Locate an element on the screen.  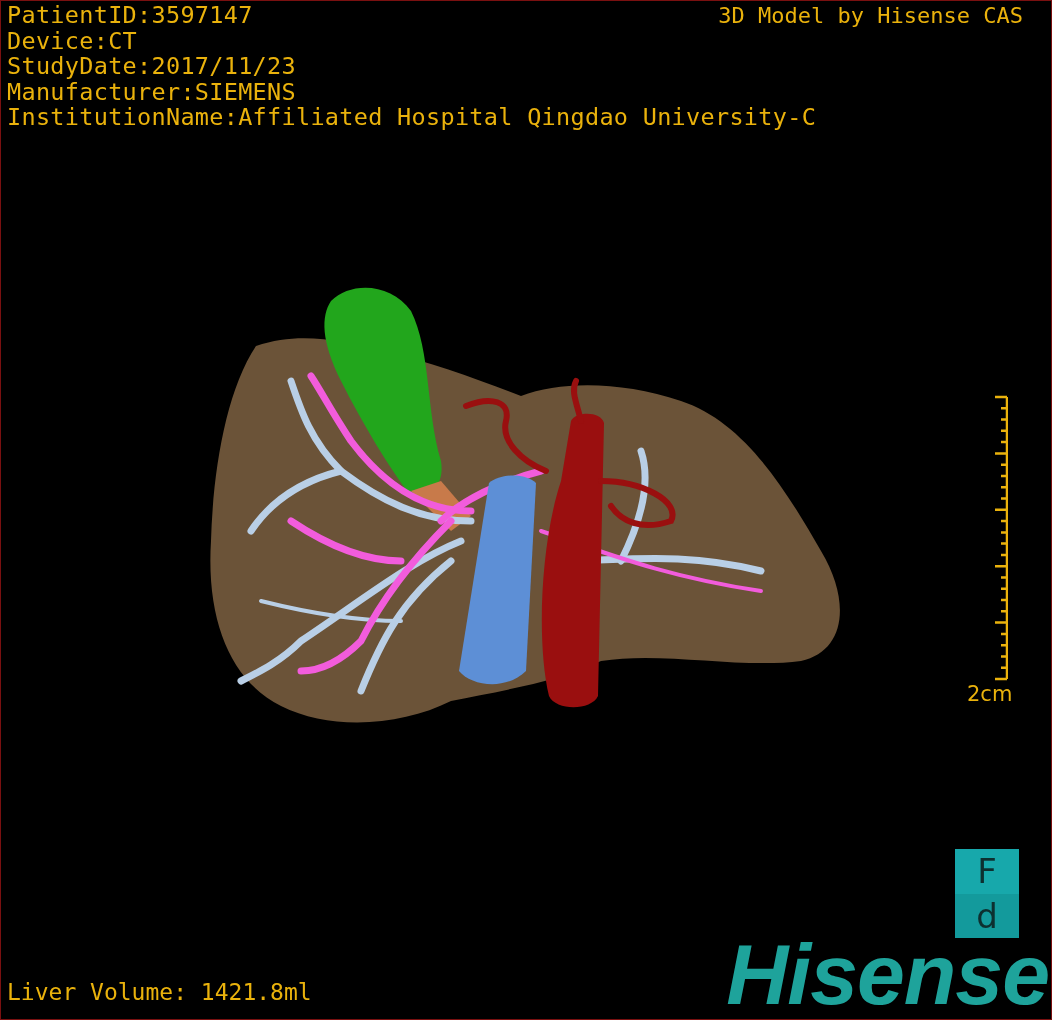
cube-face-label: F is located at coordinates (987, 871).